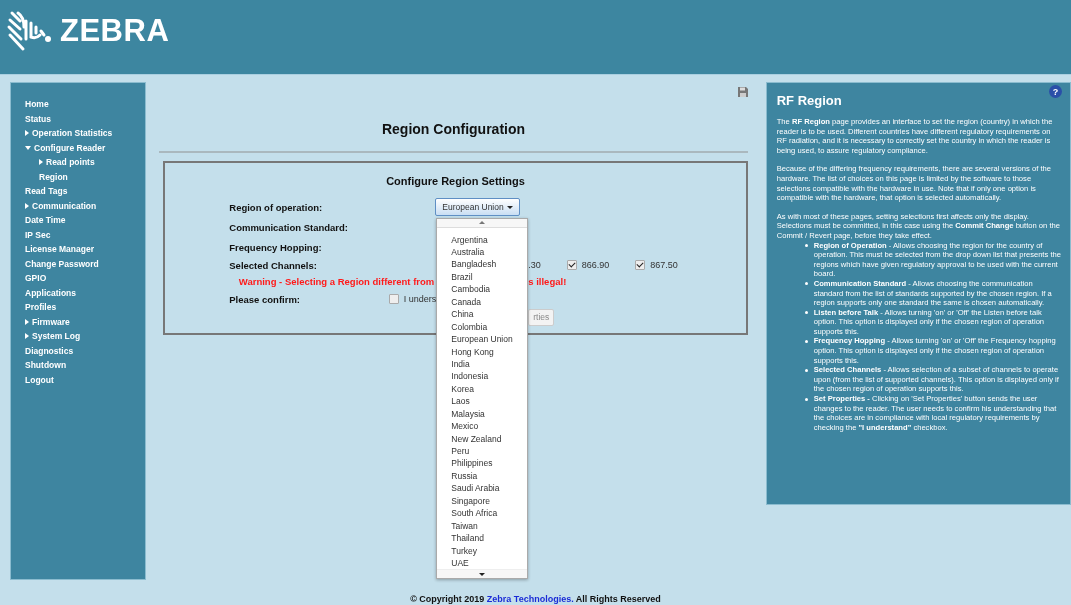 Image resolution: width=1071 pixels, height=605 pixels. What do you see at coordinates (809, 100) in the screenshot?
I see `help-title: RF Region` at bounding box center [809, 100].